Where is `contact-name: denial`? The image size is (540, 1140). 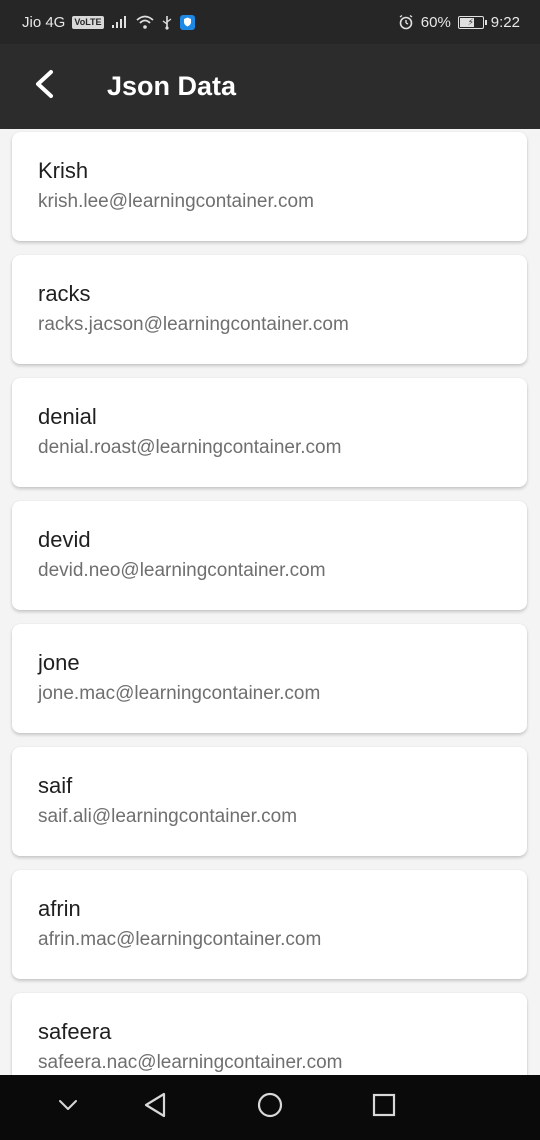 contact-name: denial is located at coordinates (67, 416).